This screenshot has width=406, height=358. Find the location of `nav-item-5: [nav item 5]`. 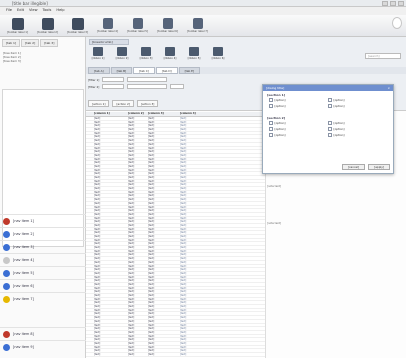

nav-item-5: [nav item 5] is located at coordinates (43, 272).